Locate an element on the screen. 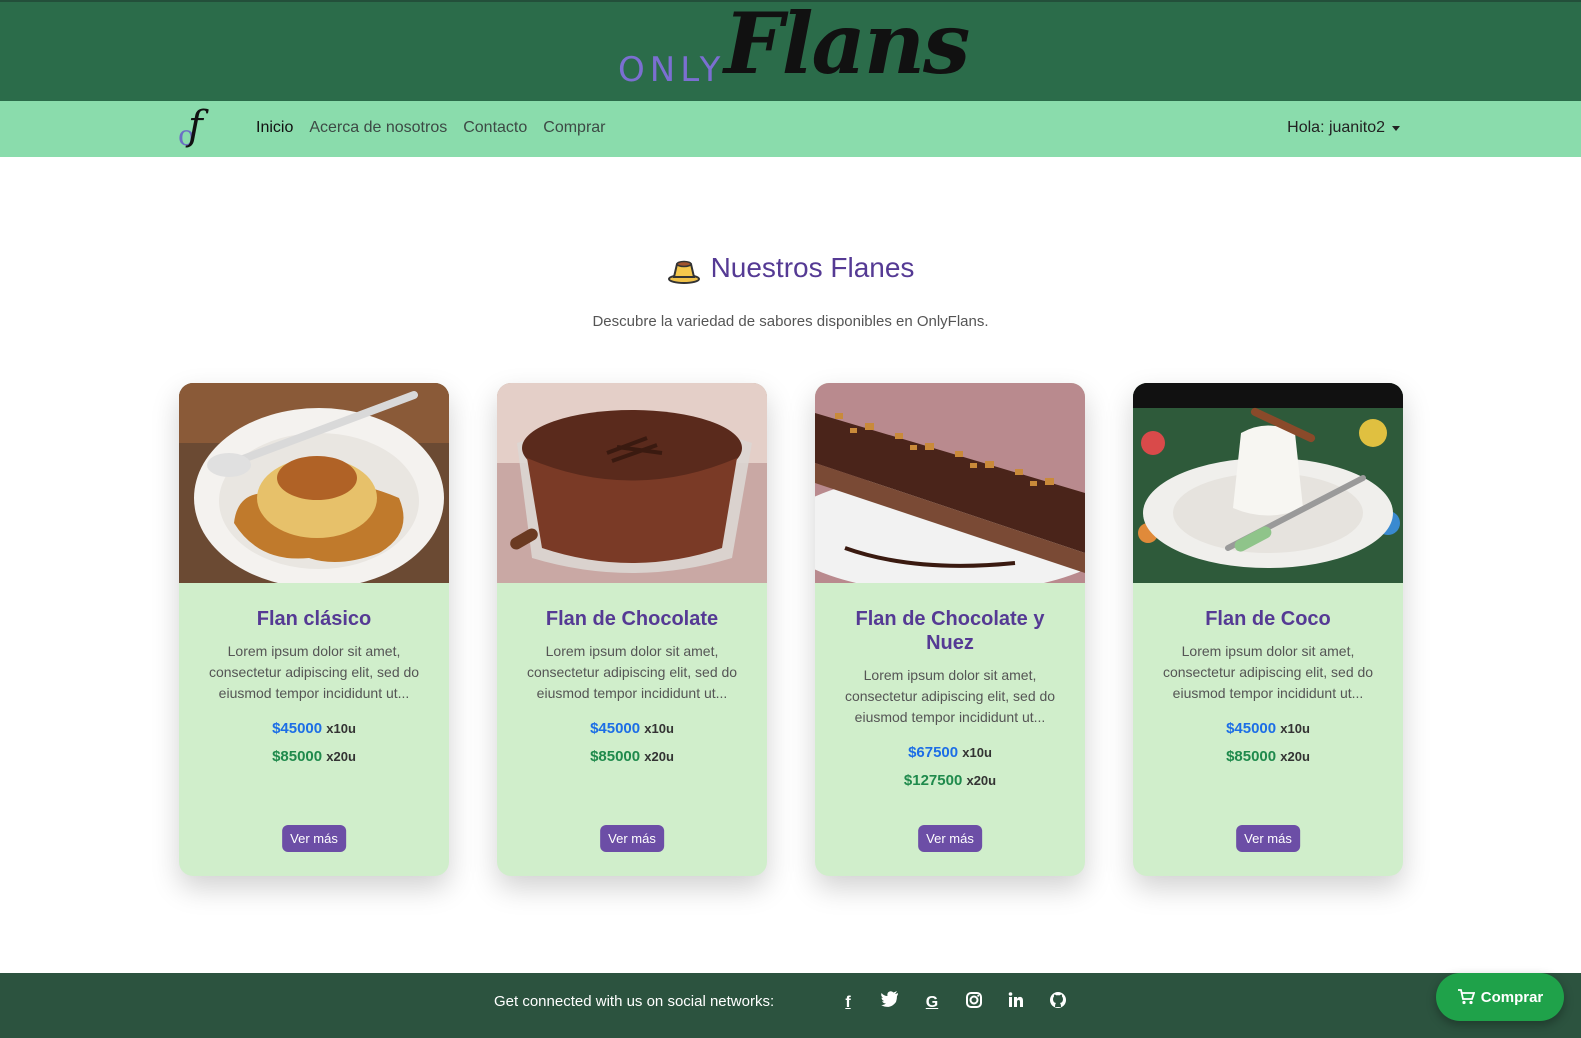 The width and height of the screenshot is (1581, 1038). navbar-brand-logo: o f is located at coordinates (201, 127).